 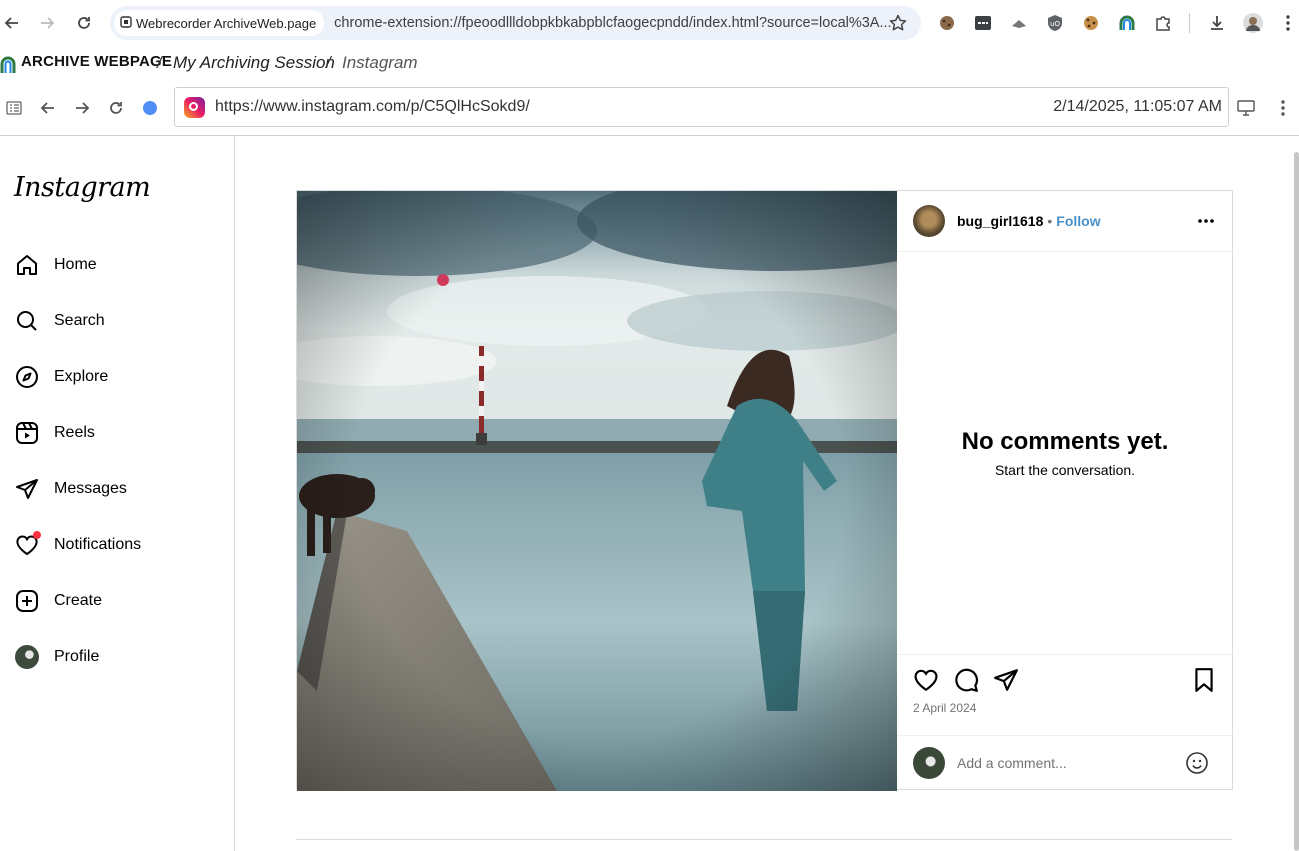 What do you see at coordinates (226, 23) in the screenshot?
I see `extension-chip-label: Webrecorder ArchiveWeb.page` at bounding box center [226, 23].